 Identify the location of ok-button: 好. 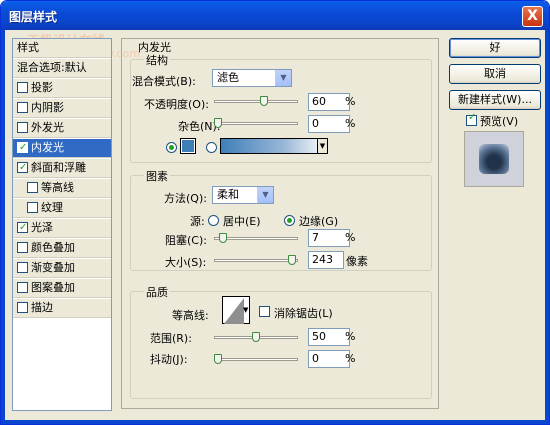
(495, 48).